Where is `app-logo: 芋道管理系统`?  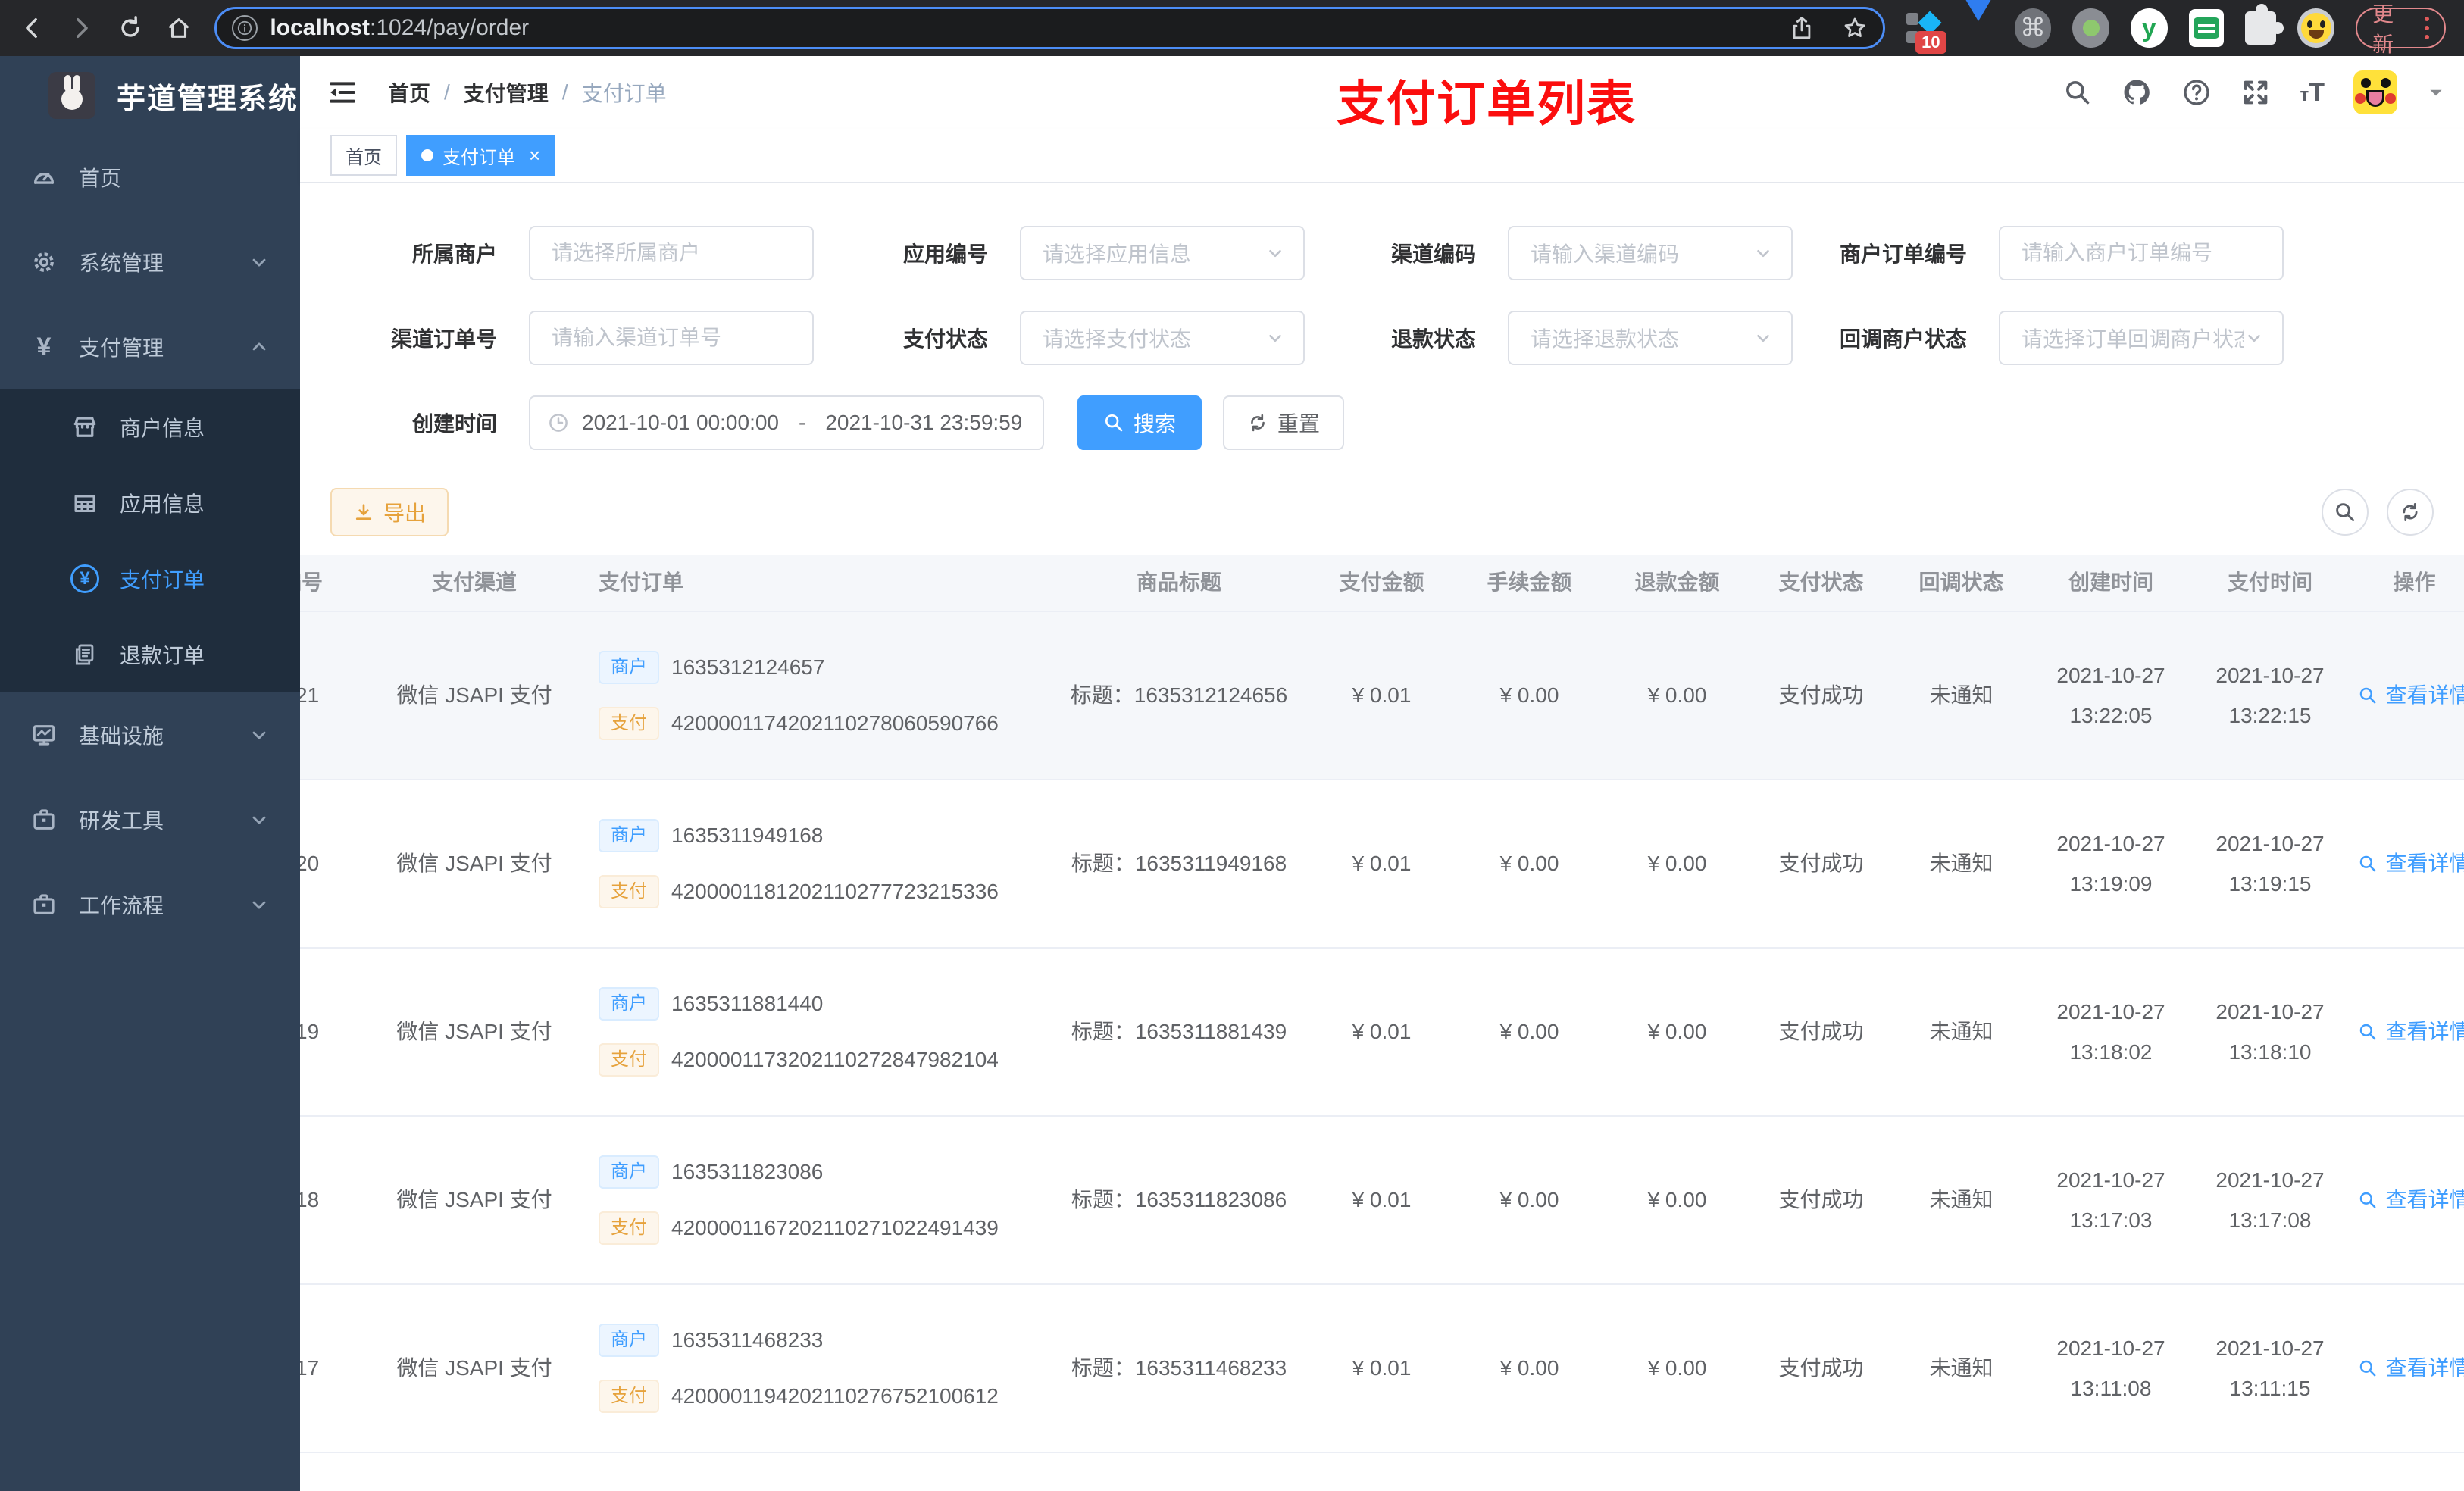
app-logo: 芋道管理系统 is located at coordinates (150, 95).